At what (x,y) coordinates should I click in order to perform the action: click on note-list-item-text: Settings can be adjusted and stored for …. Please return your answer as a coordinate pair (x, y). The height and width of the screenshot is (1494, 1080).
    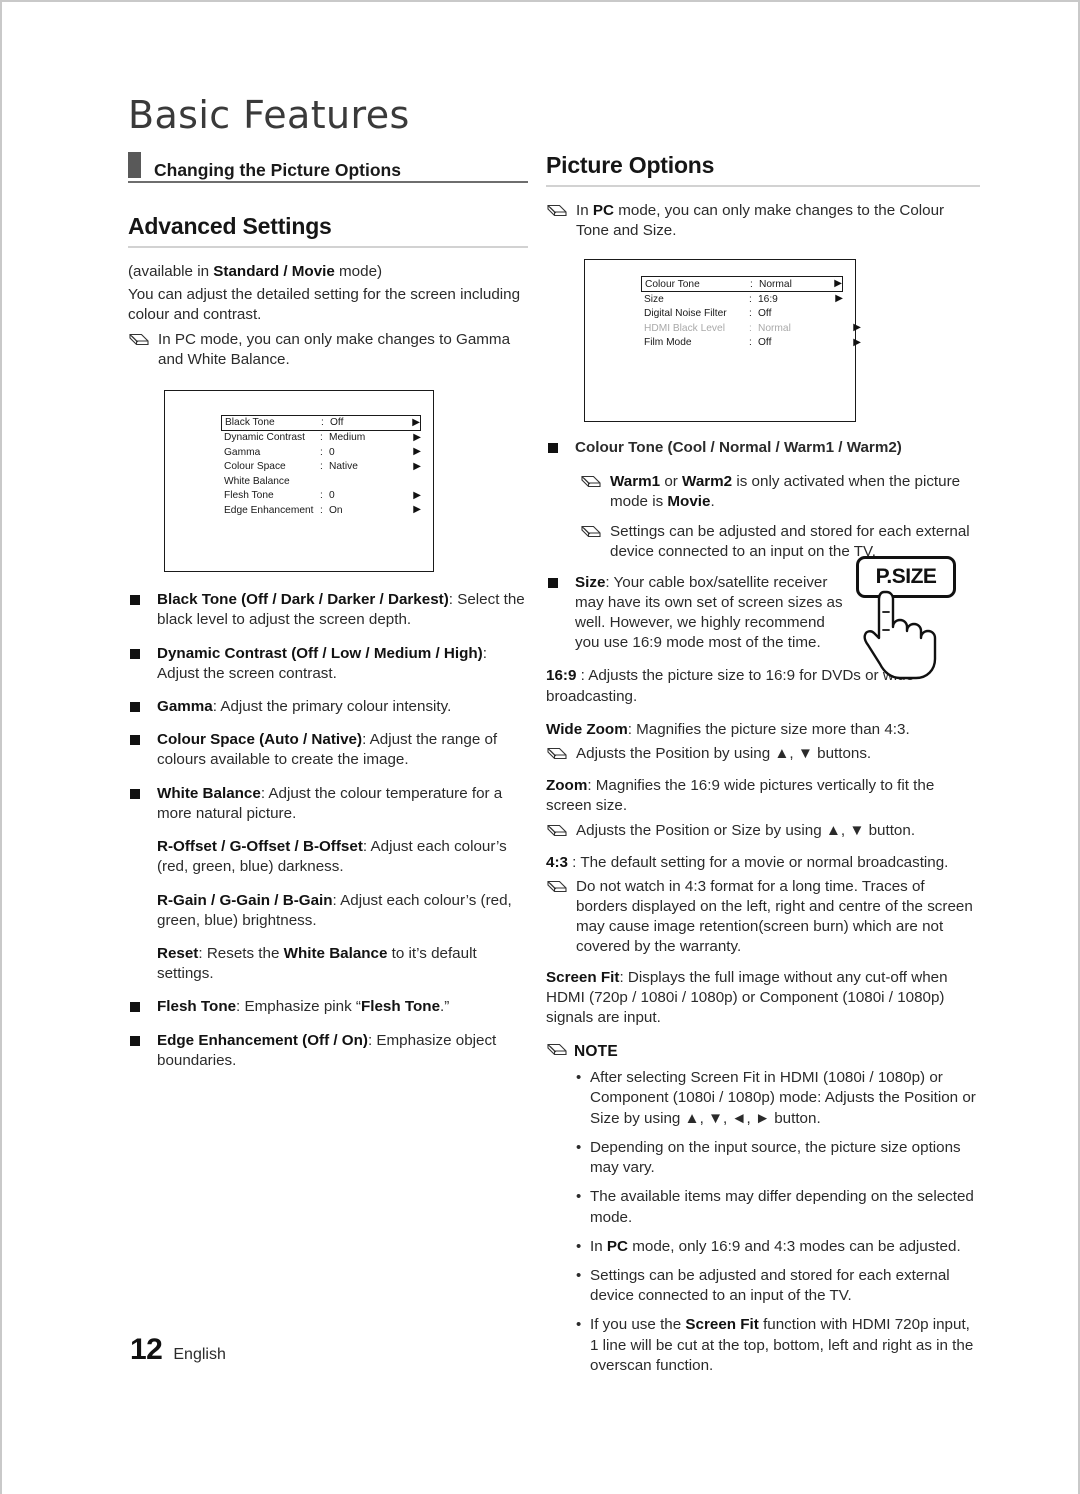
    Looking at the image, I should click on (785, 1286).